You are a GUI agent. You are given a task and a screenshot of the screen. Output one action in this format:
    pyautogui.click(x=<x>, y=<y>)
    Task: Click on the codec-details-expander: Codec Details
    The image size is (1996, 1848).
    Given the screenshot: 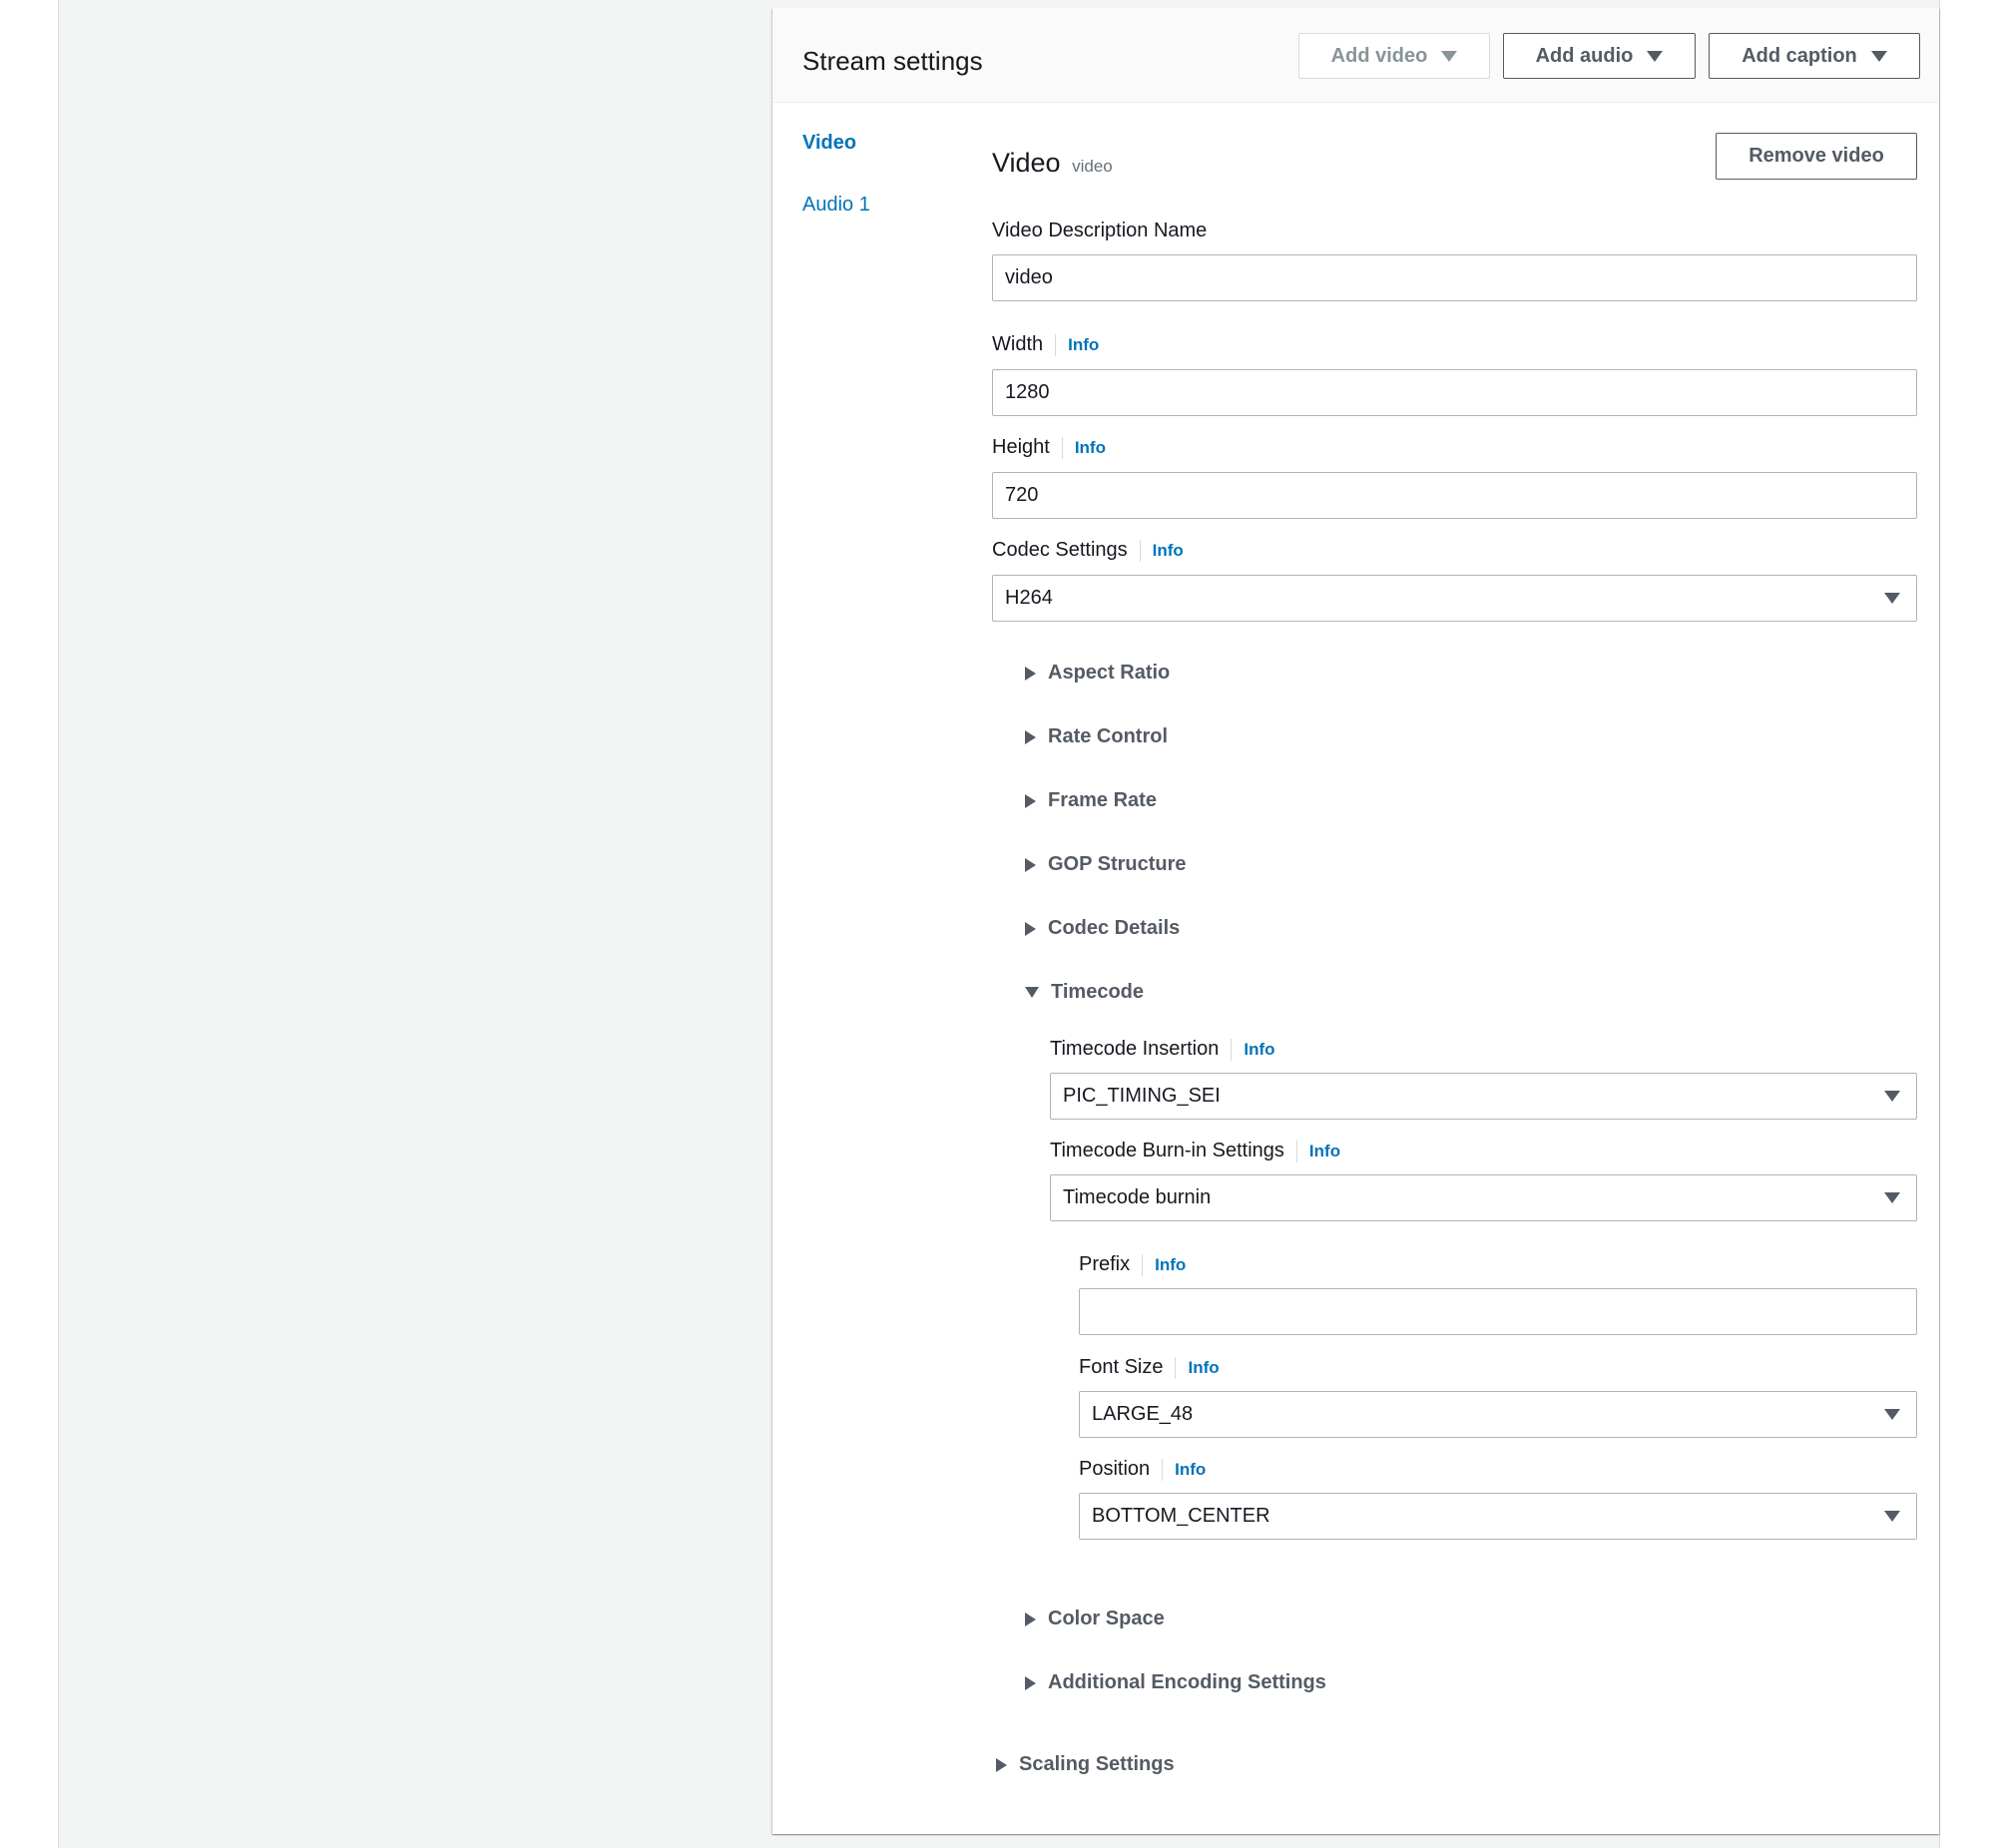 What is the action you would take?
    pyautogui.click(x=1102, y=929)
    